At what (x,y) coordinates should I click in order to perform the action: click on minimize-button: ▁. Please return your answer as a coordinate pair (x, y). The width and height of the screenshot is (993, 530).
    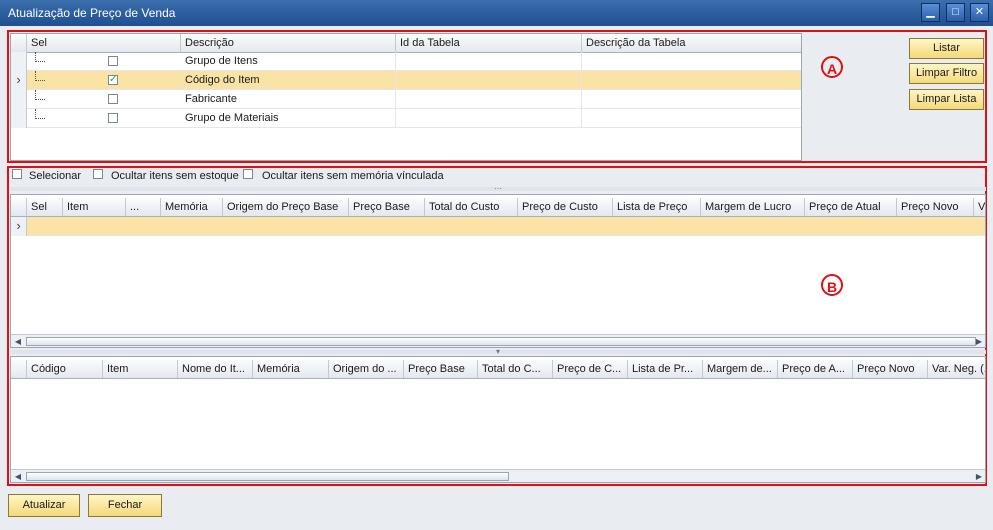
    Looking at the image, I should click on (930, 12).